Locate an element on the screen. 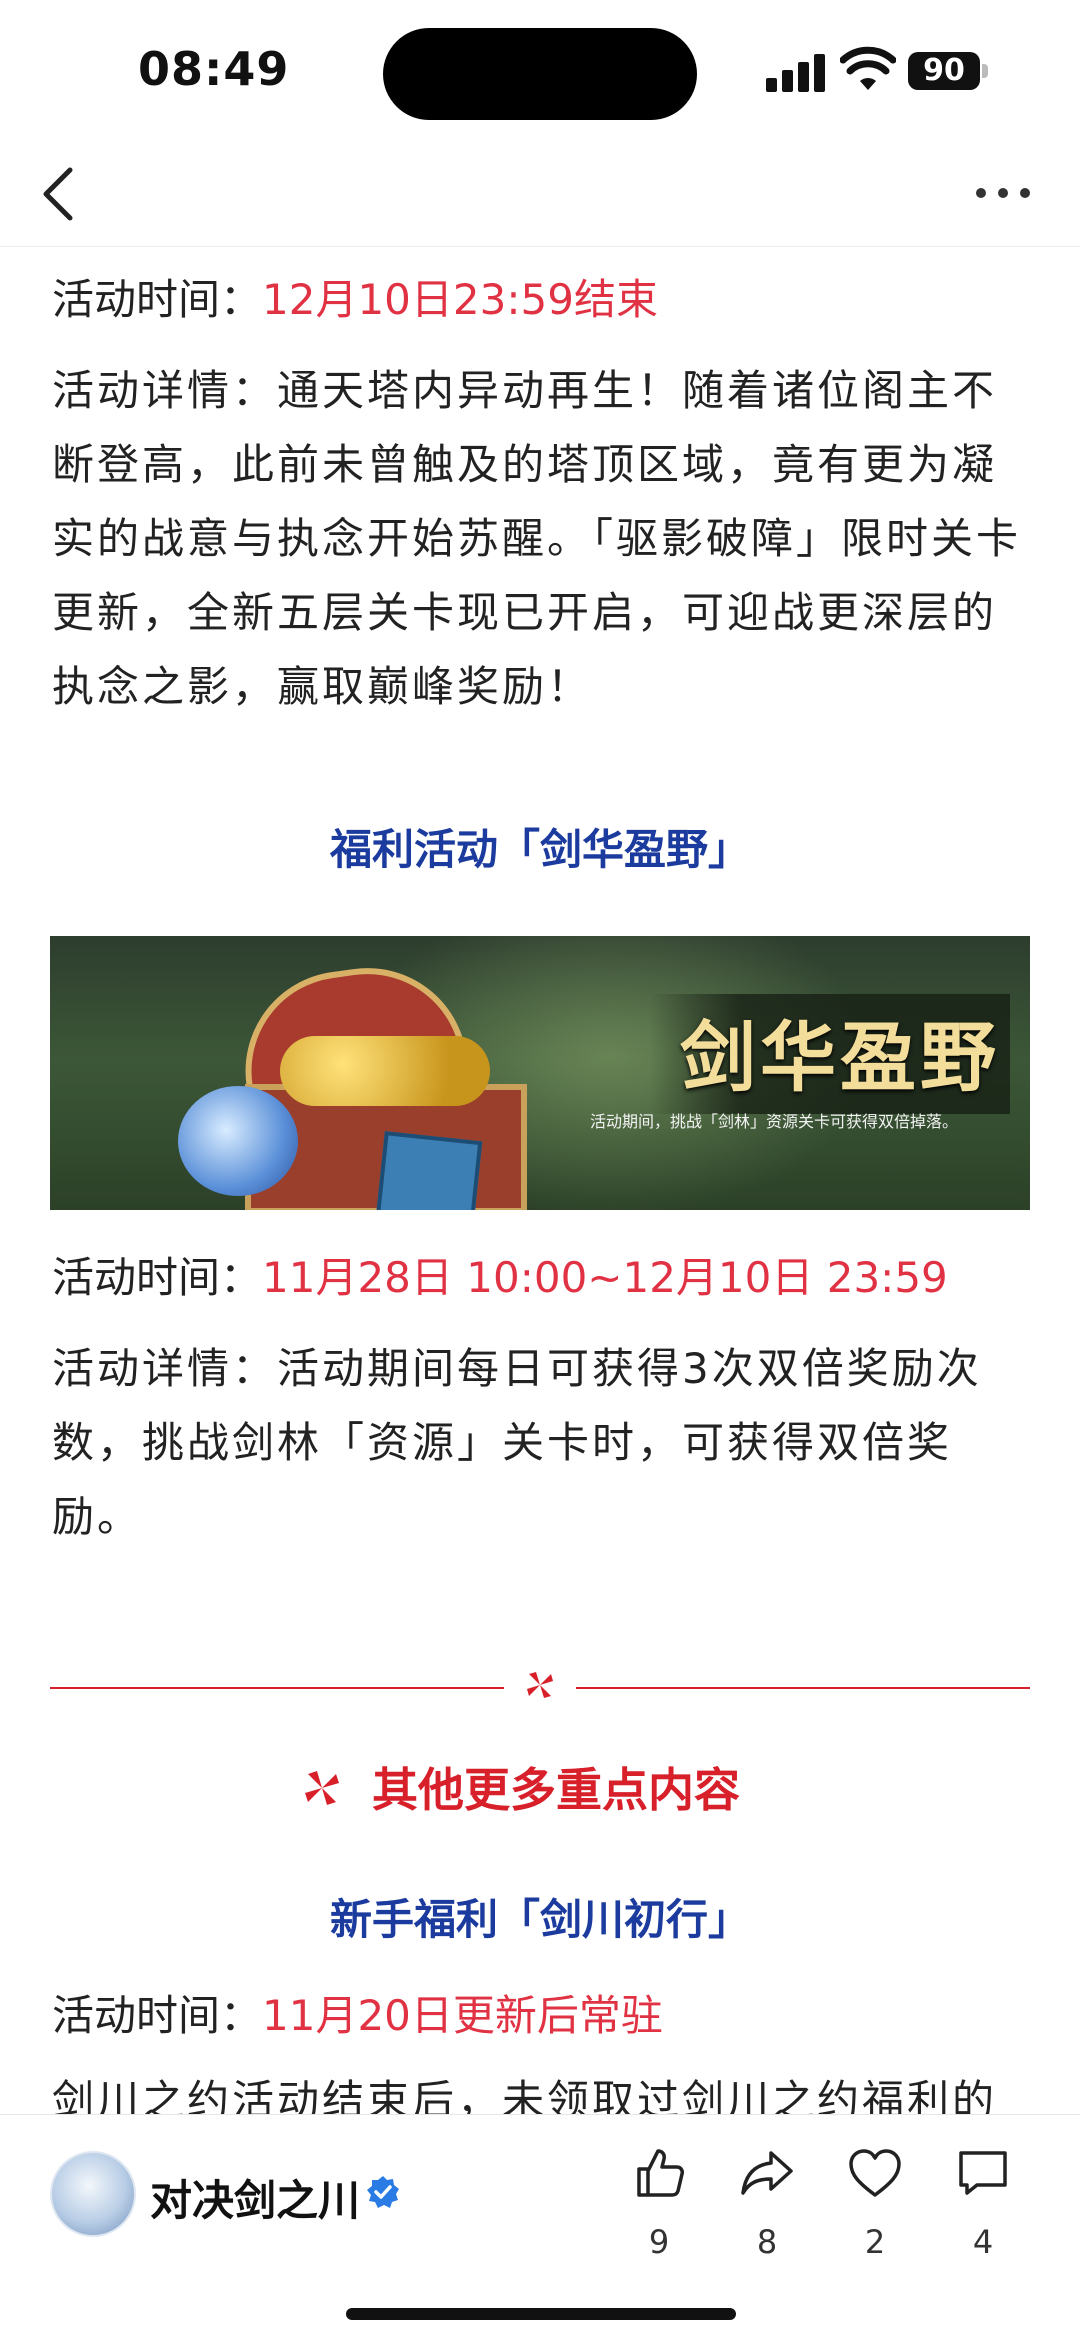 This screenshot has width=1080, height=2342. home-indicator is located at coordinates (541, 2314).